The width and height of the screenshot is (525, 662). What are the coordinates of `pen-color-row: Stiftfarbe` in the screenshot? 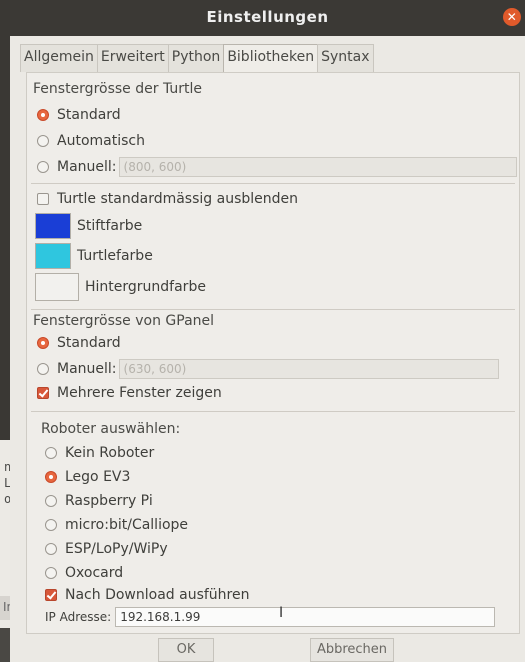 It's located at (88, 226).